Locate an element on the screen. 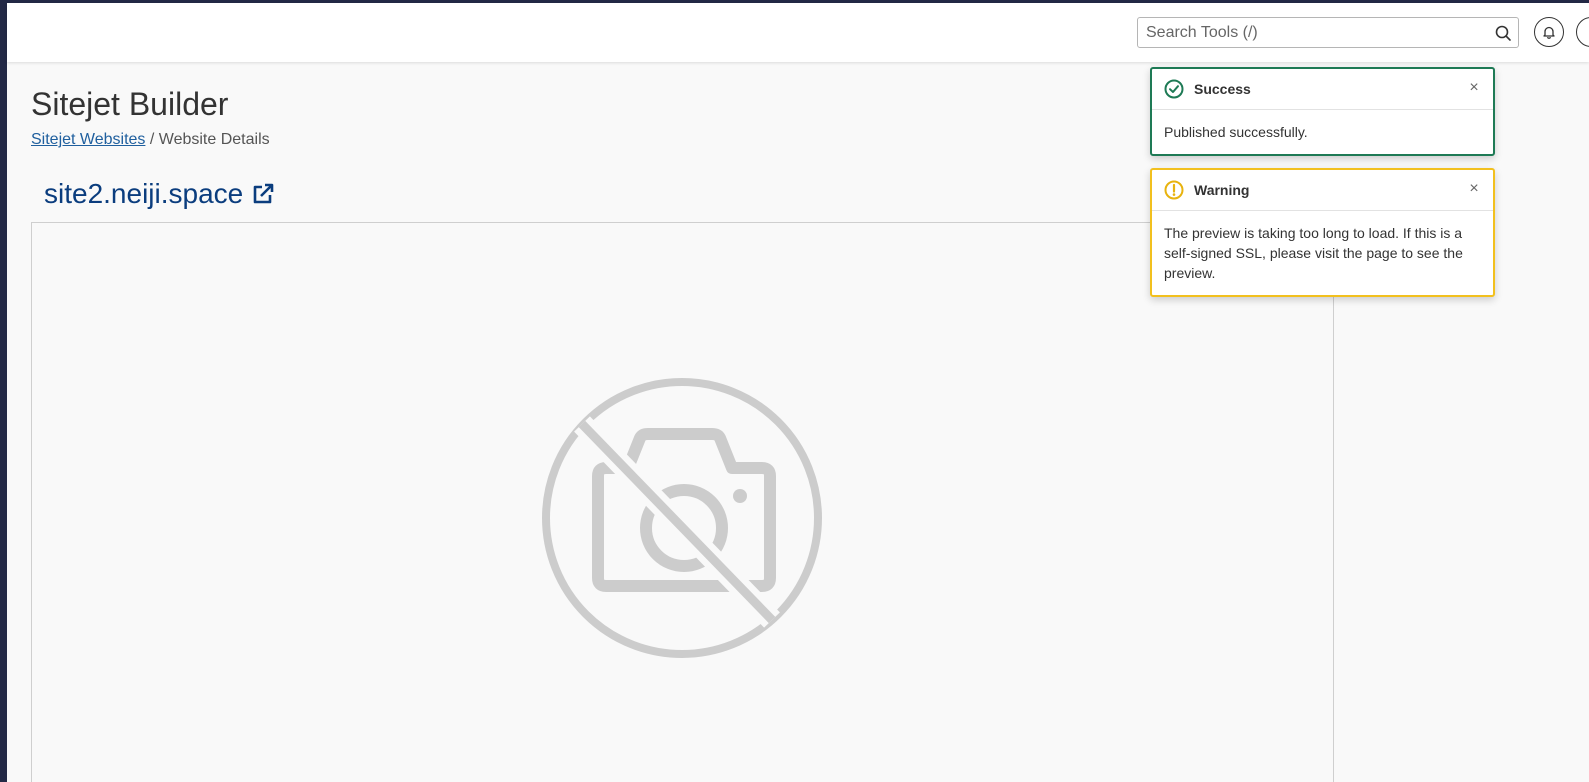 The height and width of the screenshot is (782, 1589). breadcrumb: Sitejet Websites / Website Details is located at coordinates (150, 140).